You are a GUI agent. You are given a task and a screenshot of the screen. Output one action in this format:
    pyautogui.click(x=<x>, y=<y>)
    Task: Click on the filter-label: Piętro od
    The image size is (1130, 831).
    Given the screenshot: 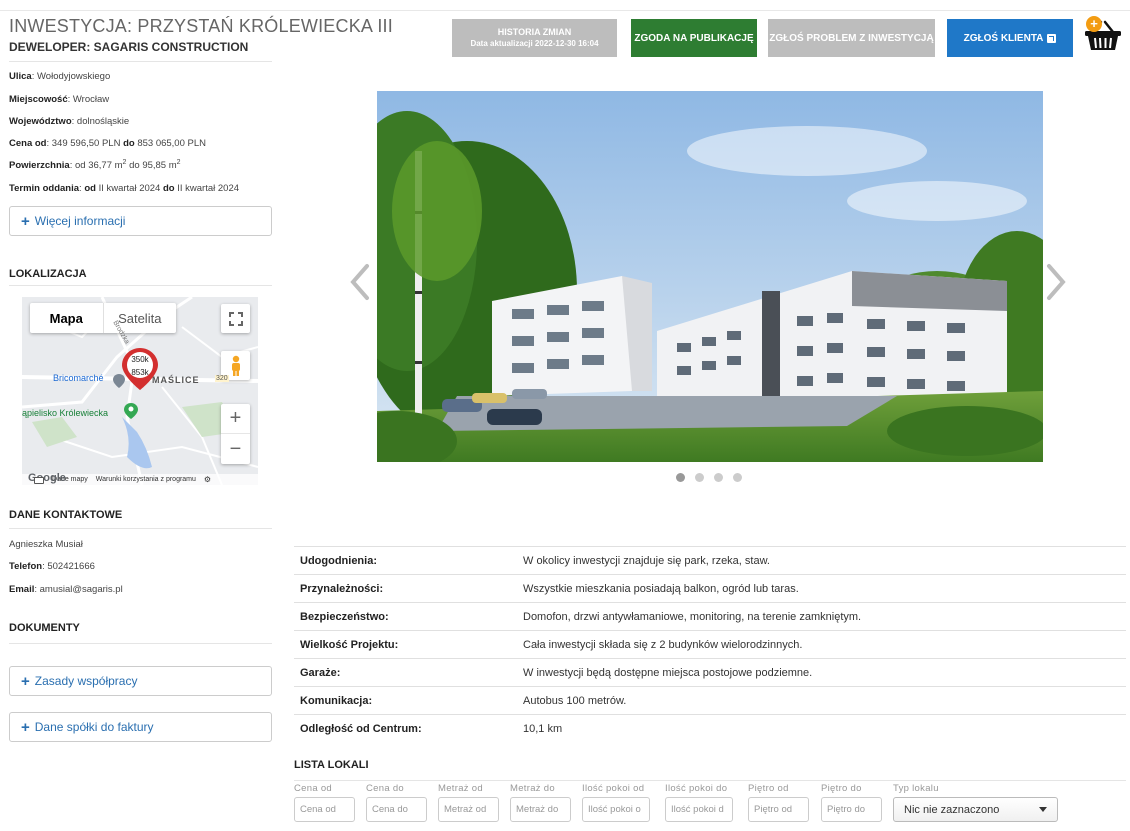 What is the action you would take?
    pyautogui.click(x=768, y=788)
    